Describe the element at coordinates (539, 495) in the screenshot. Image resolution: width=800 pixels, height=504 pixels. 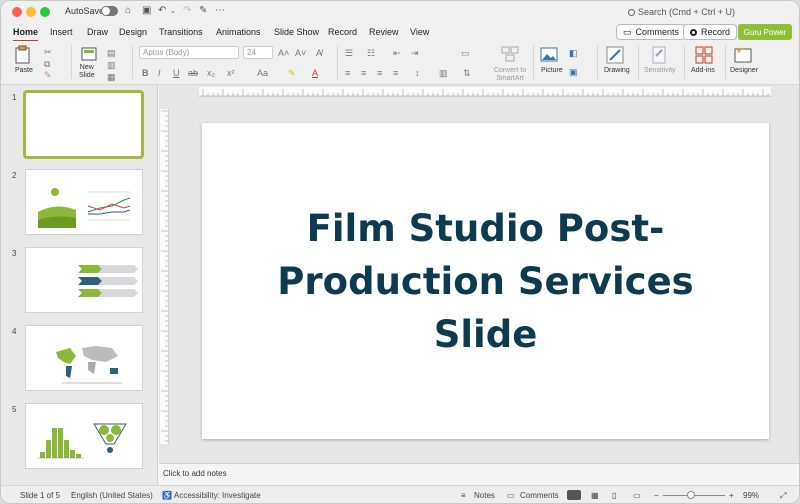
I see `comments-status-button: Comments` at that location.